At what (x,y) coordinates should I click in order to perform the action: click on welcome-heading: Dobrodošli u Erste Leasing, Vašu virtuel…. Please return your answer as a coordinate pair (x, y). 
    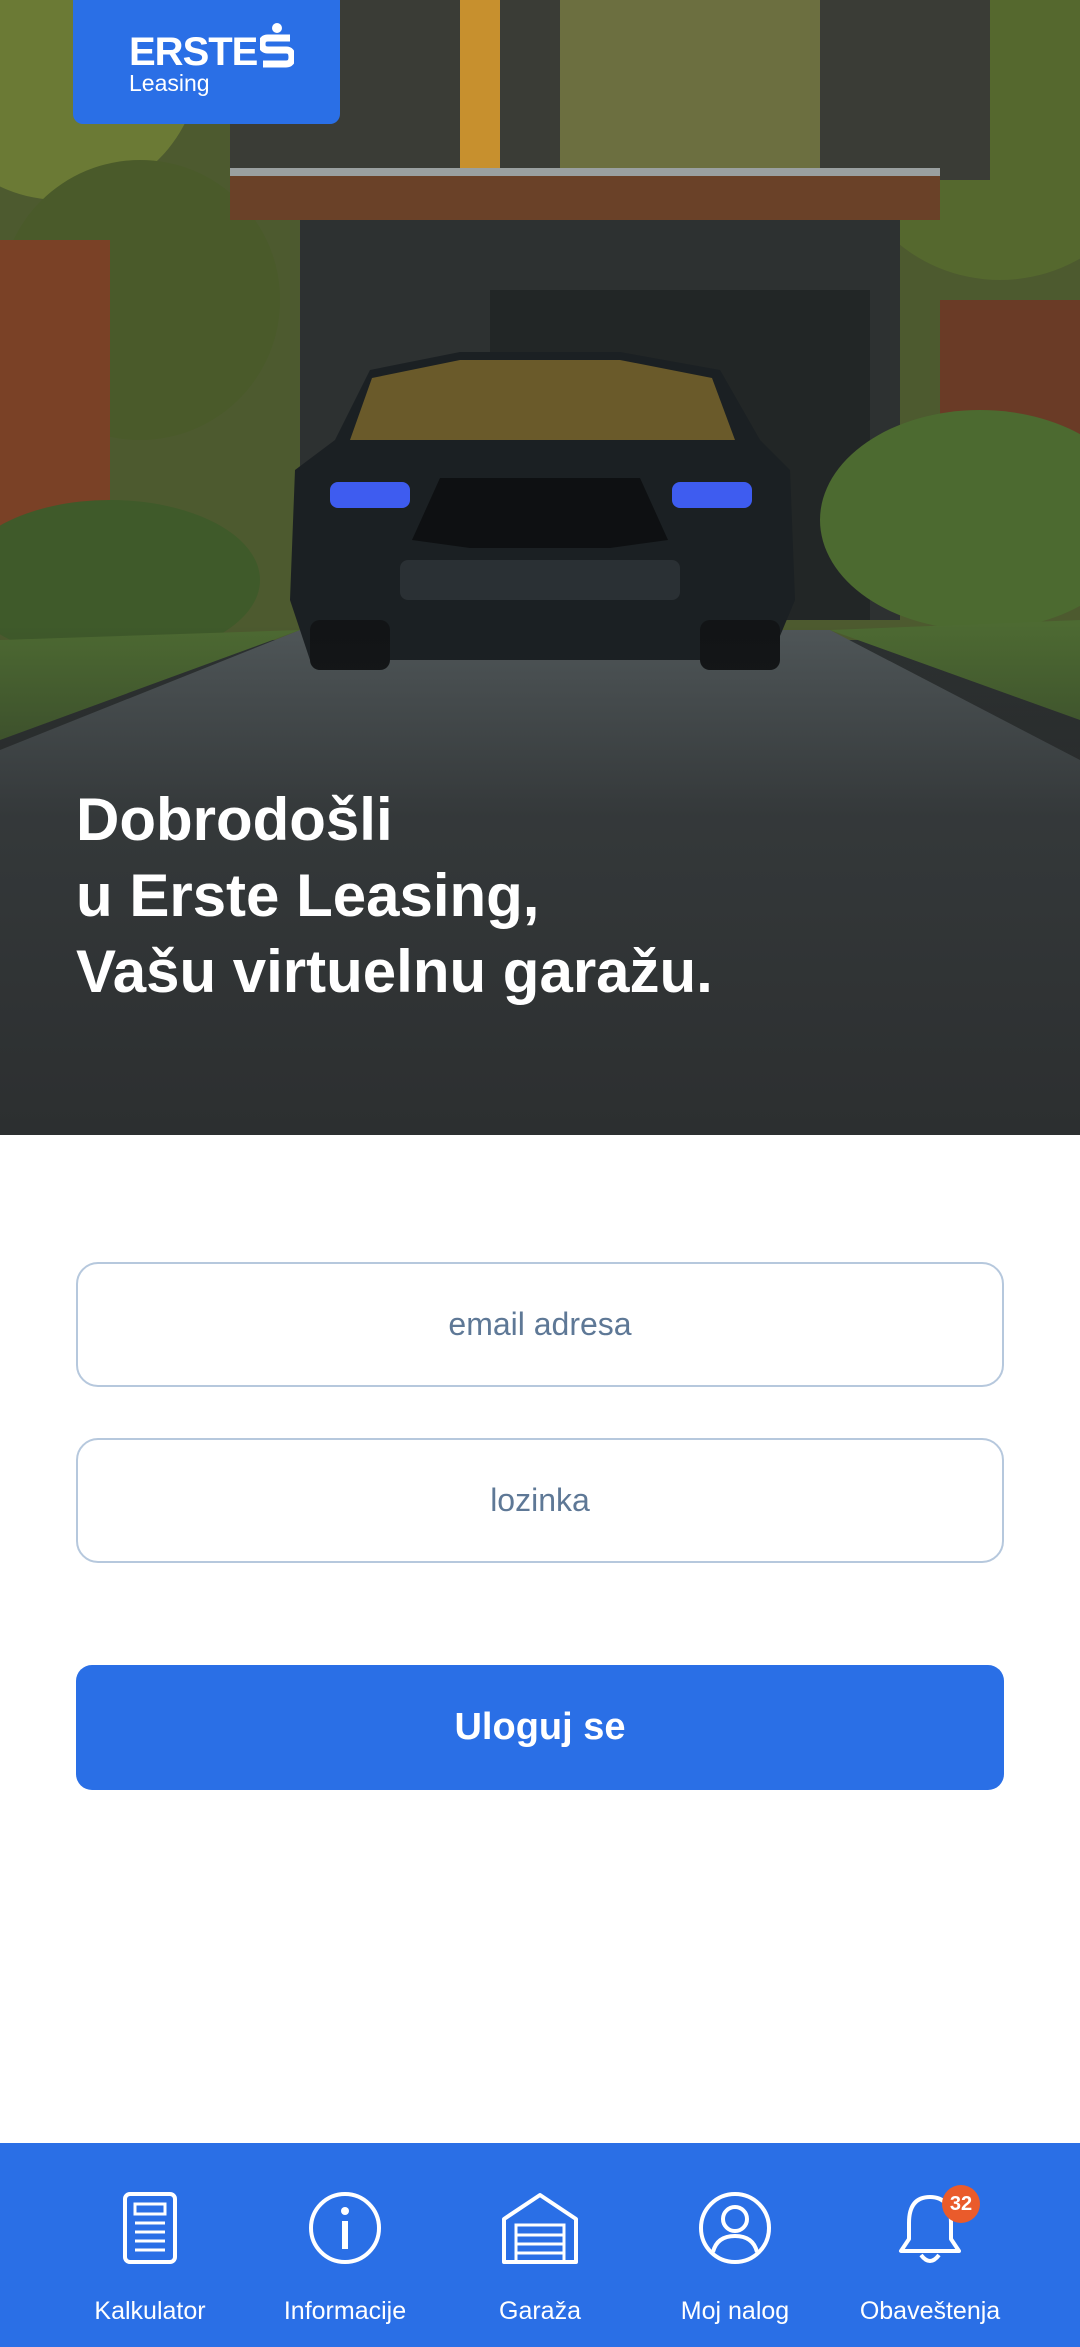
    Looking at the image, I should click on (526, 896).